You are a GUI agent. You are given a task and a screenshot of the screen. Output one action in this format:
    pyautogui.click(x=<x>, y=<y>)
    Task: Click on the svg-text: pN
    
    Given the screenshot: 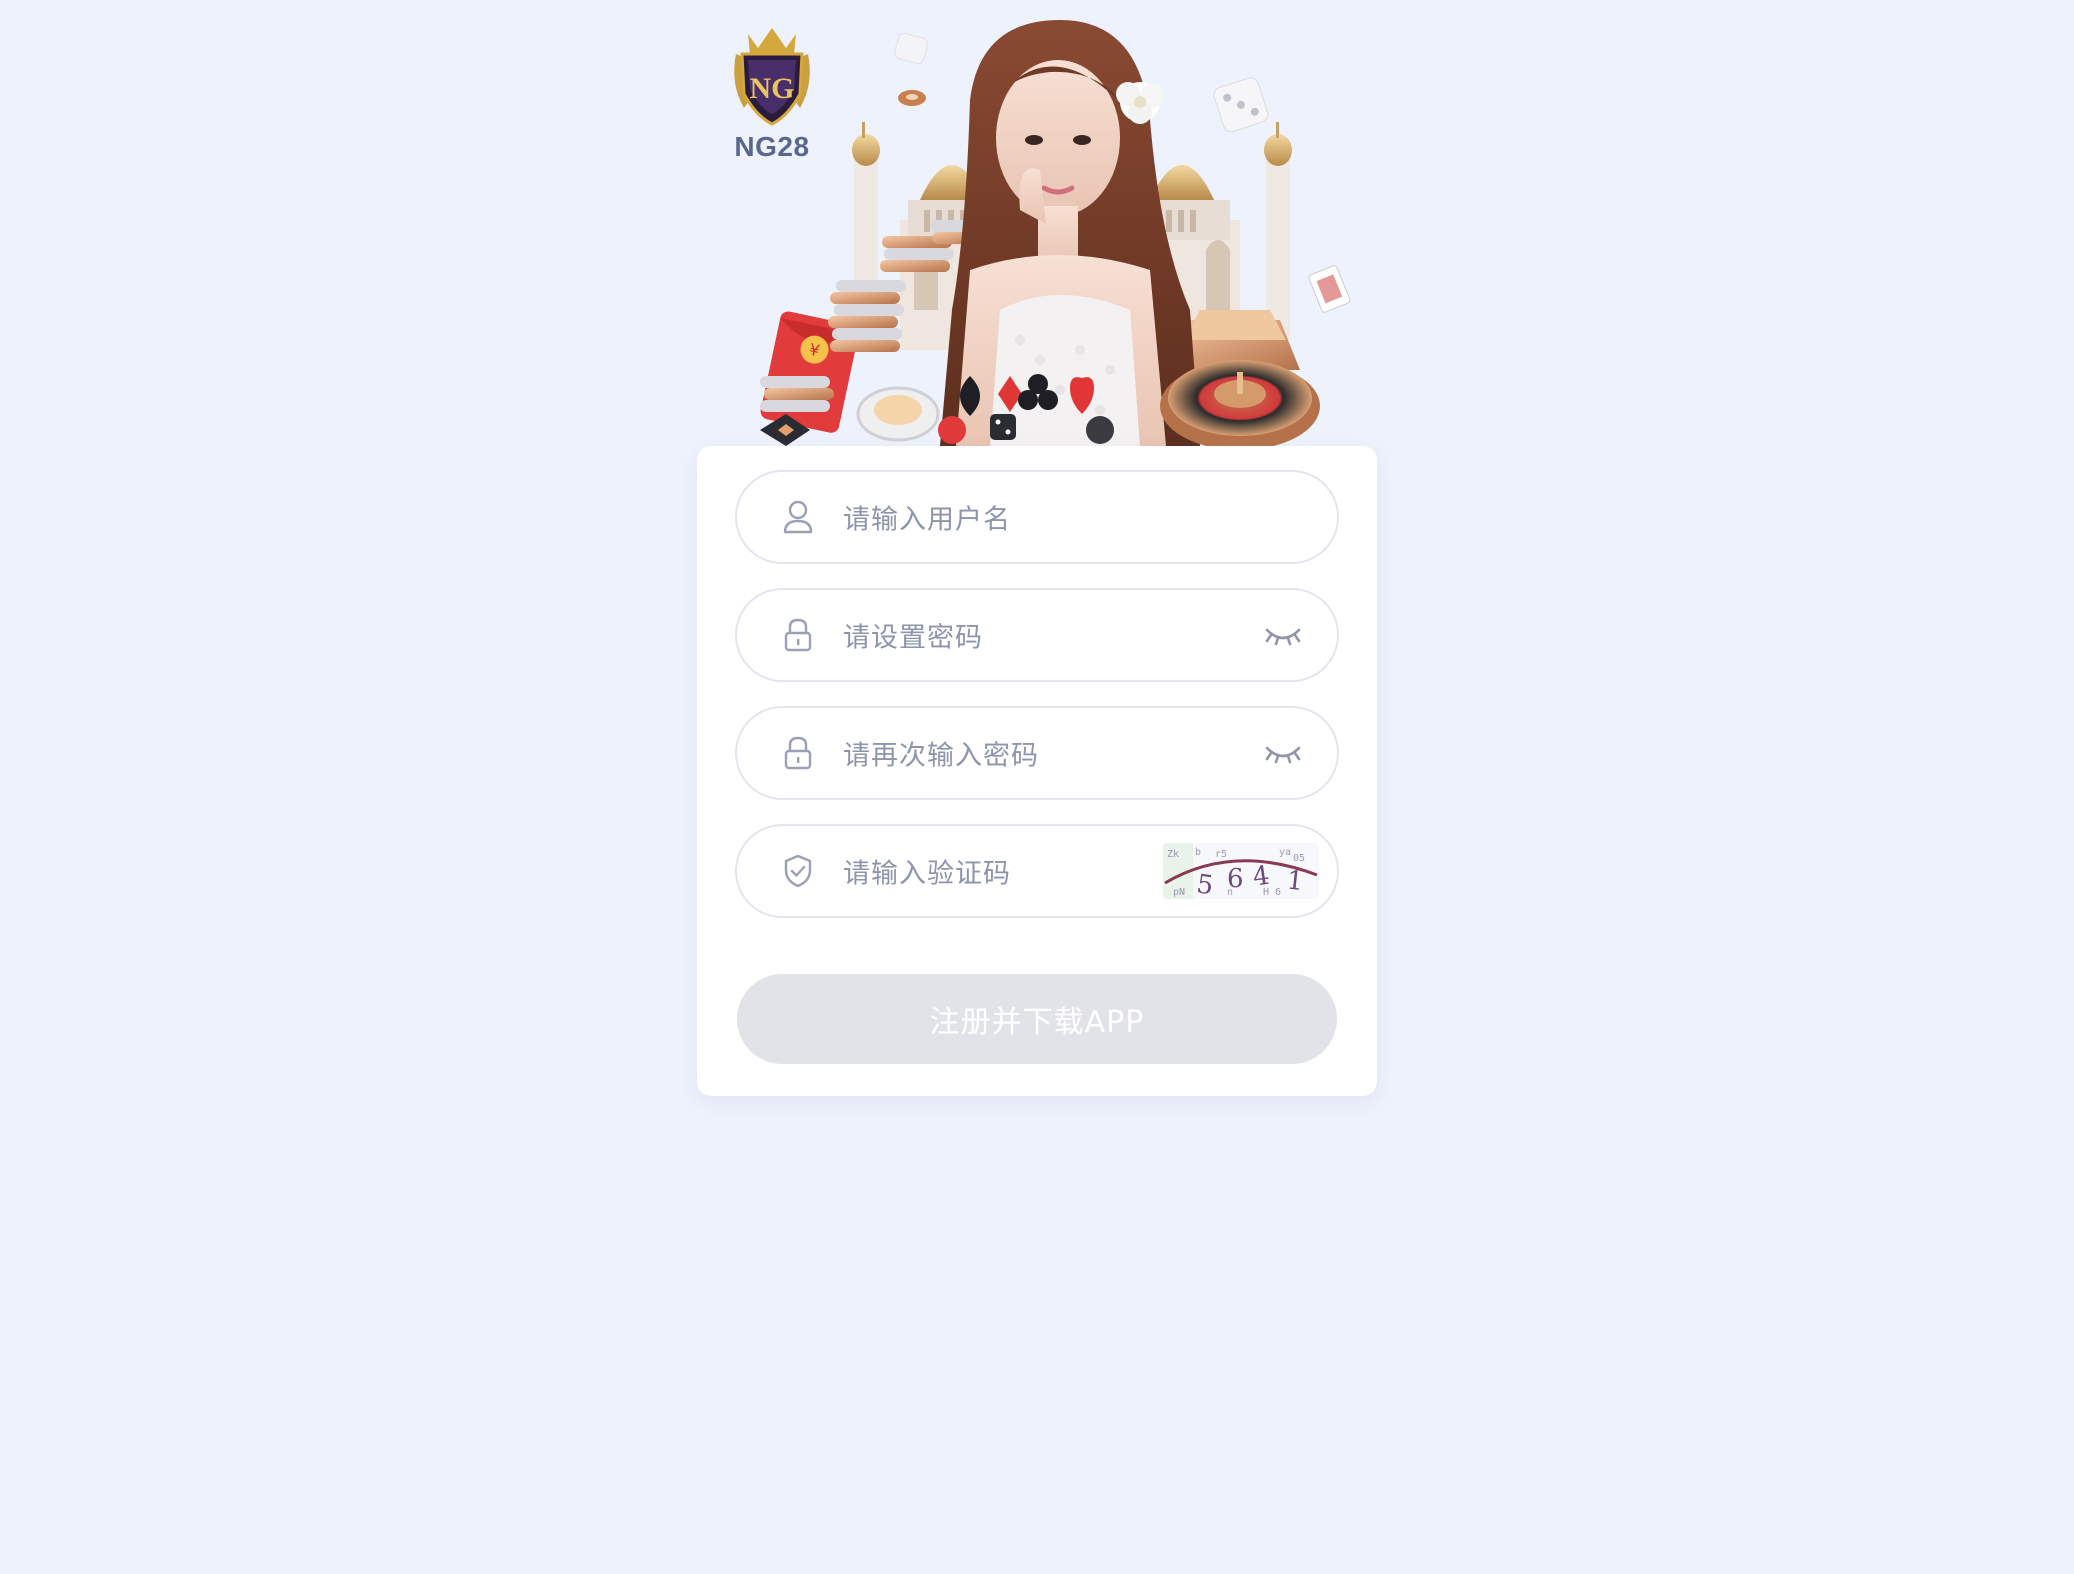 What is the action you would take?
    pyautogui.click(x=1179, y=892)
    